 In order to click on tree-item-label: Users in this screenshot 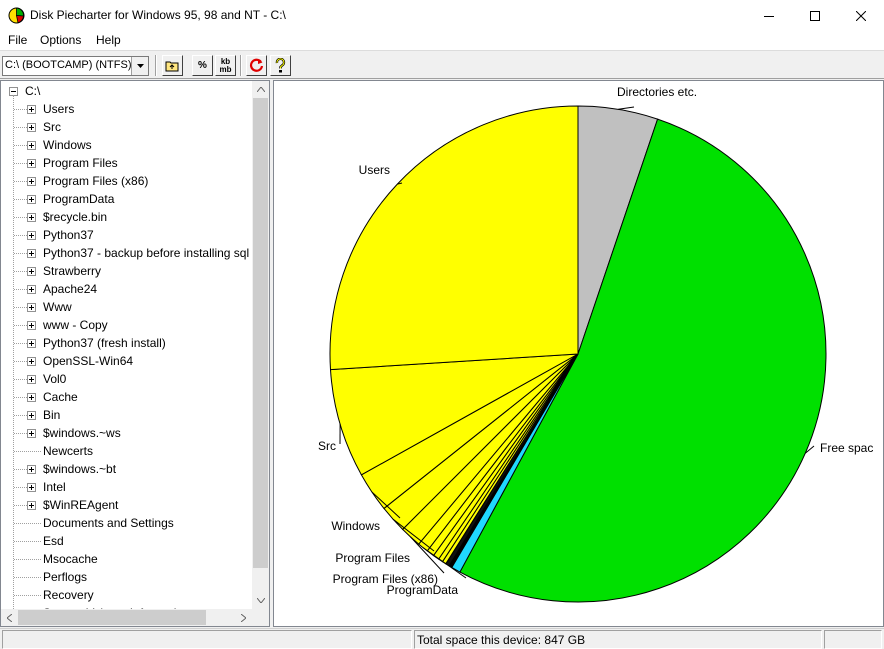, I will do `click(59, 109)`.